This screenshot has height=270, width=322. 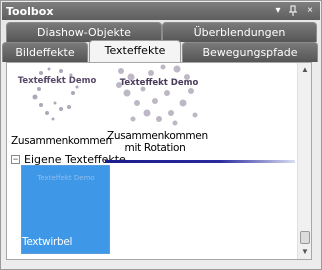 I want to click on scroll-thumb, so click(x=305, y=237).